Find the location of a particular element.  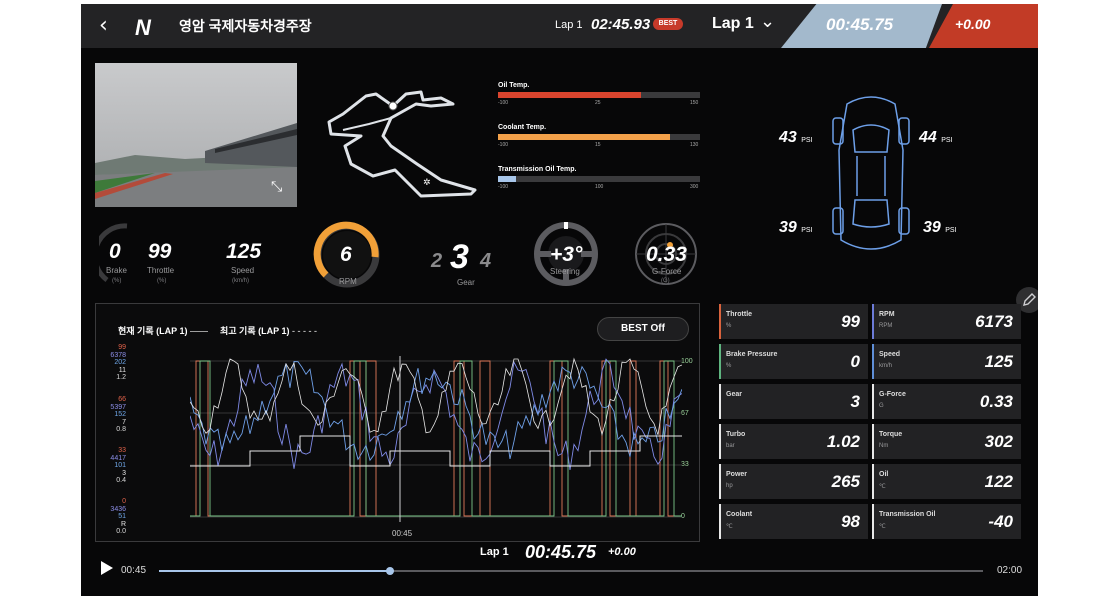

speed-value: 125 is located at coordinates (244, 251).